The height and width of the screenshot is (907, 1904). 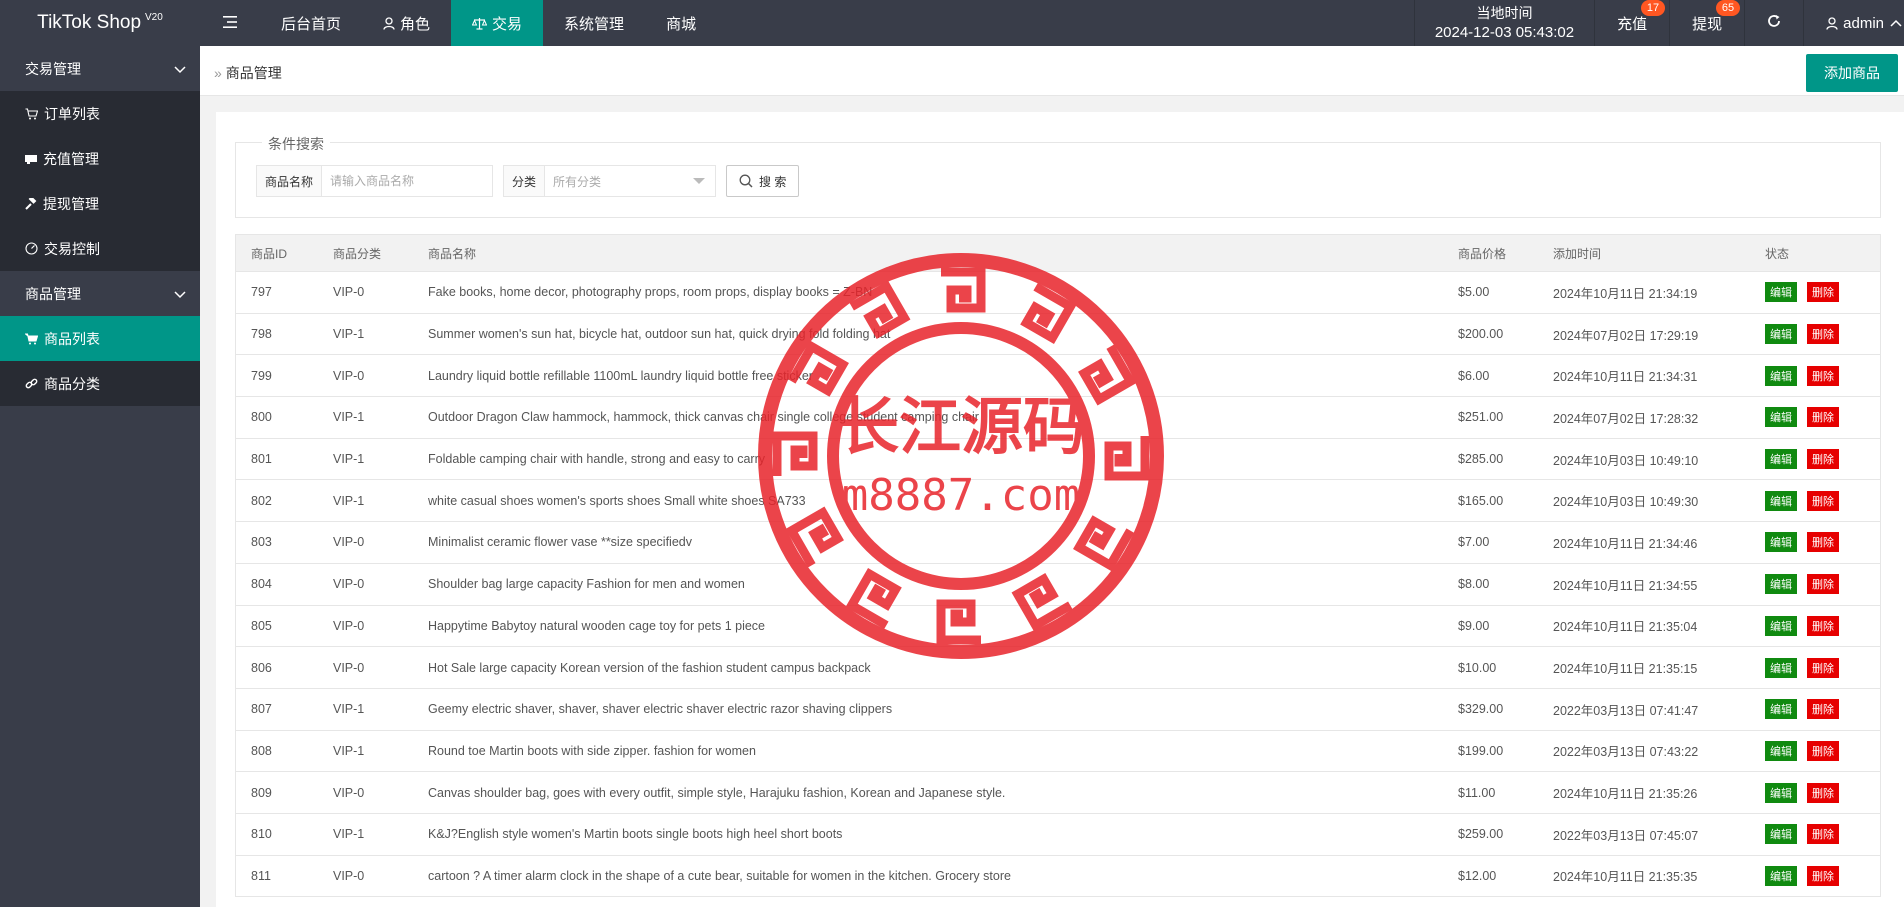 What do you see at coordinates (763, 181) in the screenshot?
I see `search-button: 搜 索` at bounding box center [763, 181].